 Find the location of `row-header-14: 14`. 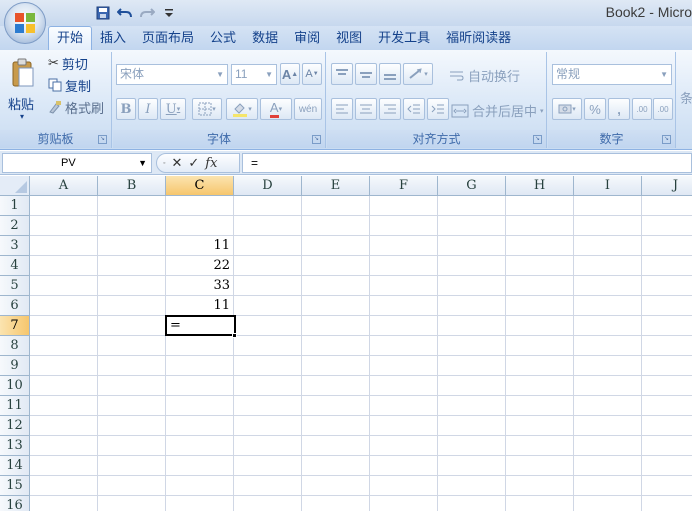

row-header-14: 14 is located at coordinates (15, 466).